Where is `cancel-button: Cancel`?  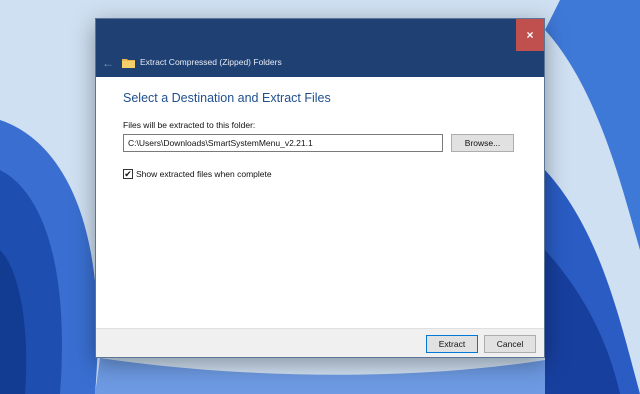
cancel-button: Cancel is located at coordinates (510, 344).